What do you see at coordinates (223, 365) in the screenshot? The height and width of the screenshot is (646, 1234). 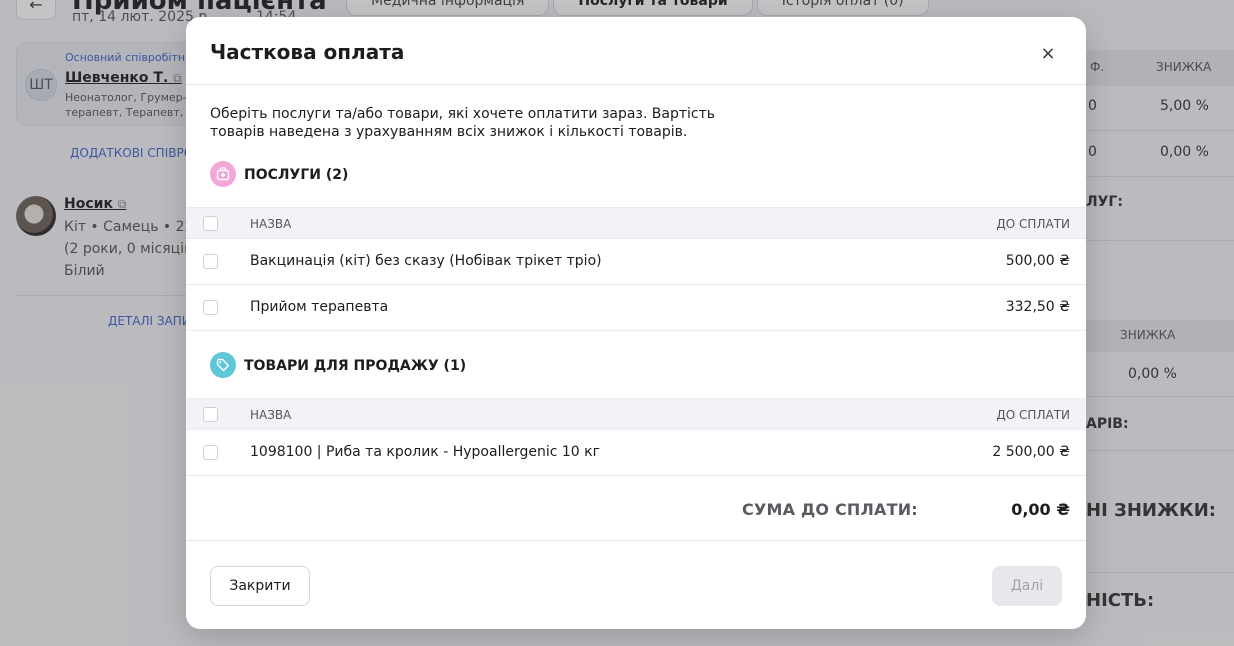 I see `price-tag-icon` at bounding box center [223, 365].